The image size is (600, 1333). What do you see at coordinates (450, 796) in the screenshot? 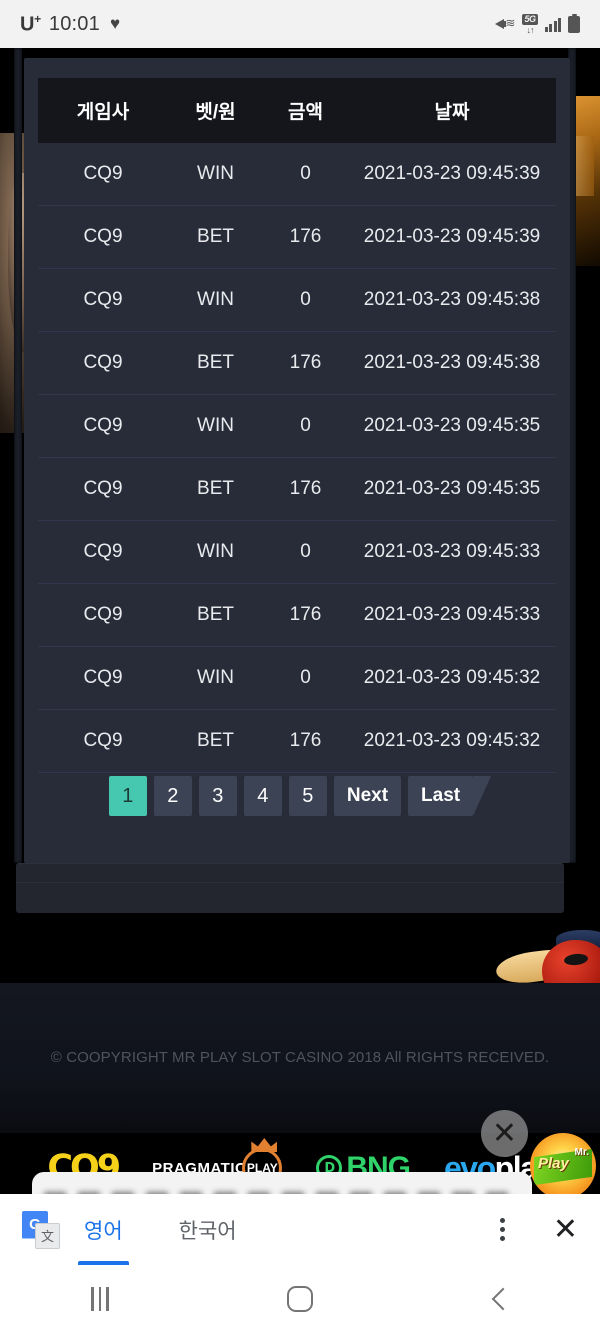
I see `pagination-last-button: Last` at bounding box center [450, 796].